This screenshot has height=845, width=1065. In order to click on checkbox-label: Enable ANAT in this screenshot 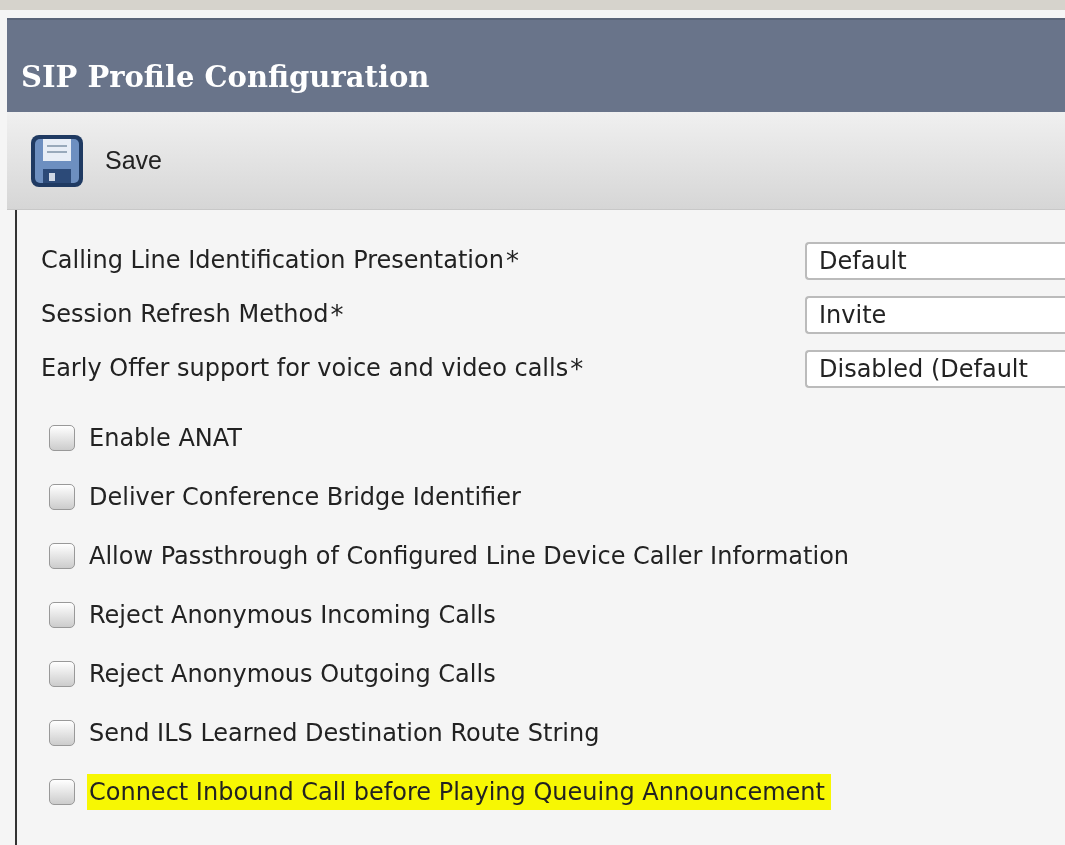, I will do `click(165, 438)`.